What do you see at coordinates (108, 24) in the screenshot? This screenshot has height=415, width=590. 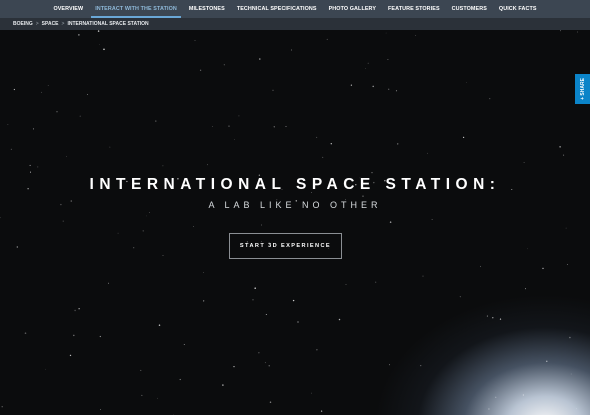 I see `breadcrumb-item-international-space-station: INTERNATIONAL SPACE STATION` at bounding box center [108, 24].